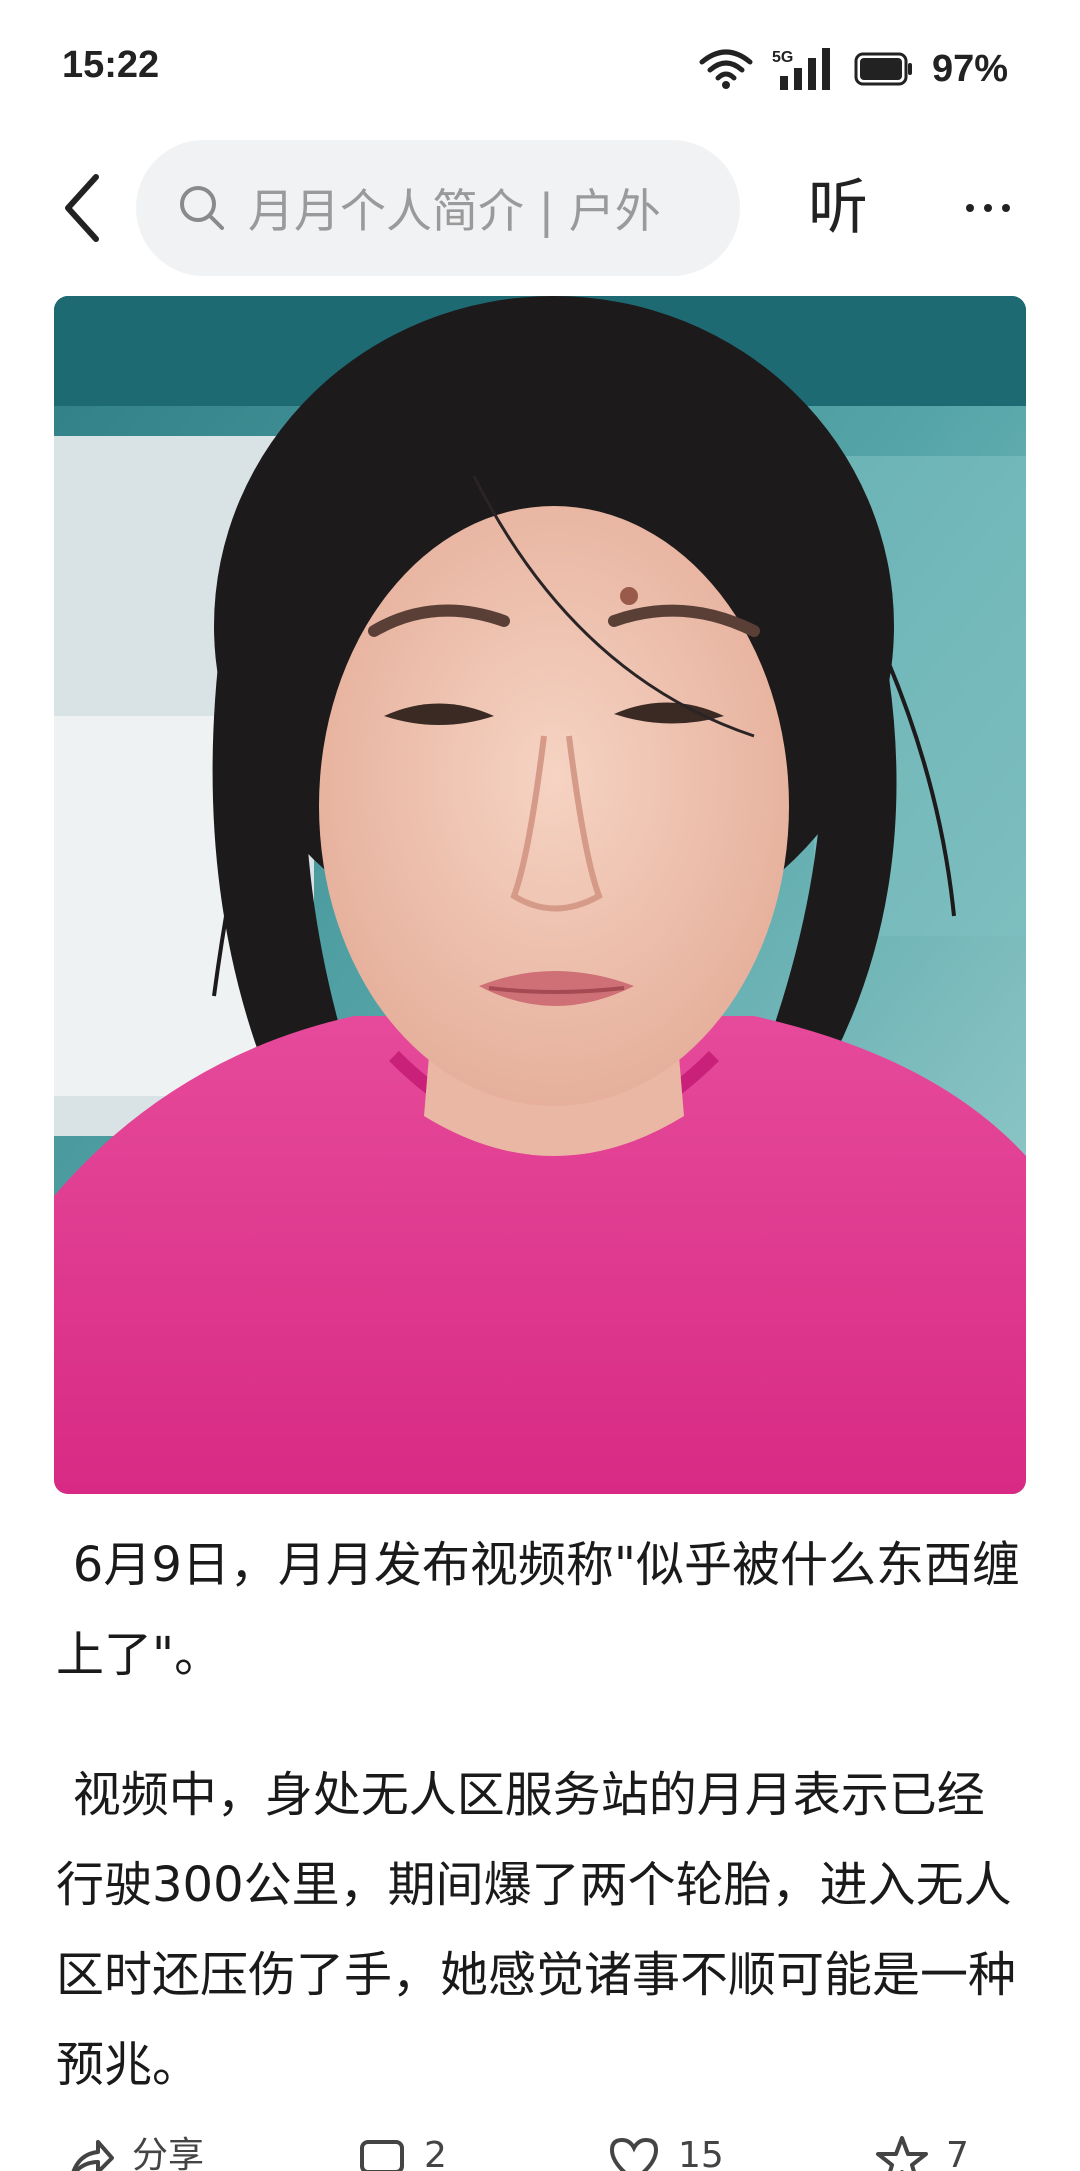 The height and width of the screenshot is (2171, 1080). I want to click on favorite-button: 7, so click(922, 2153).